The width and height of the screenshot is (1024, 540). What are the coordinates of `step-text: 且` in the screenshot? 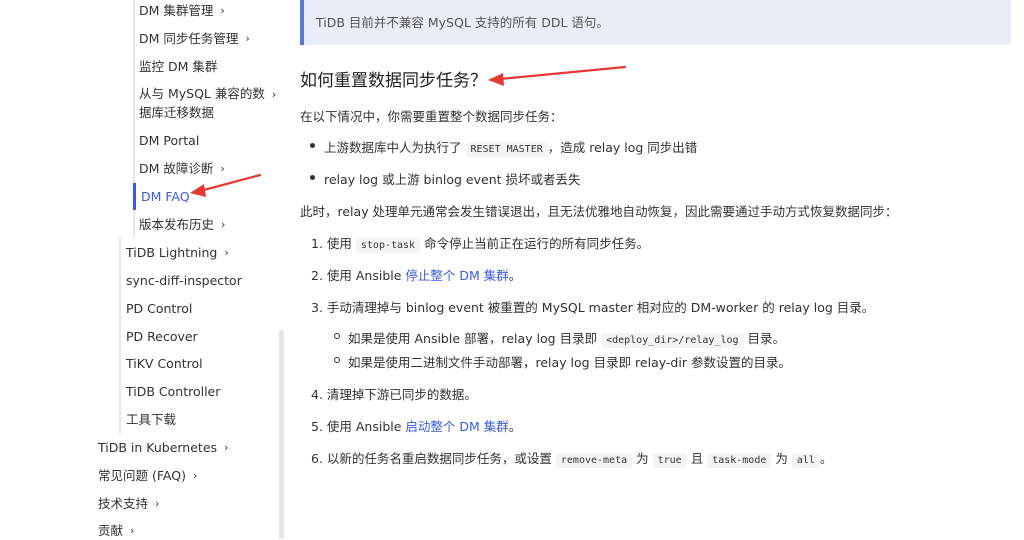 It's located at (697, 458).